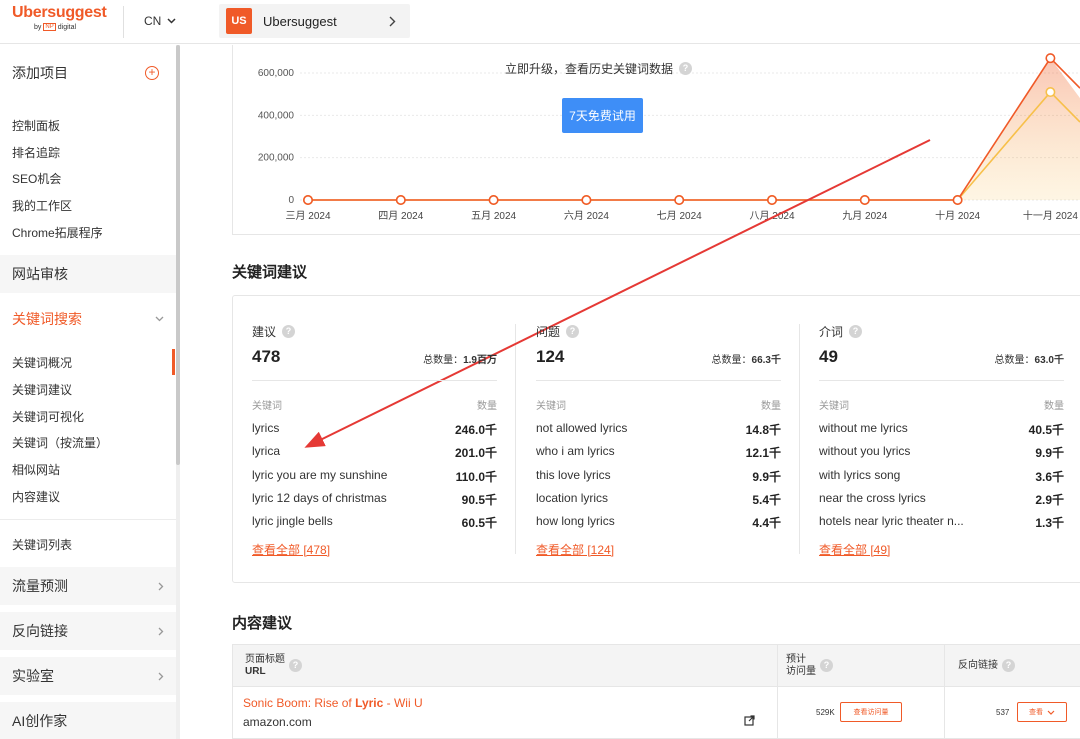 This screenshot has height=739, width=1080. Describe the element at coordinates (749, 720) in the screenshot. I see `external-link-icon` at that location.